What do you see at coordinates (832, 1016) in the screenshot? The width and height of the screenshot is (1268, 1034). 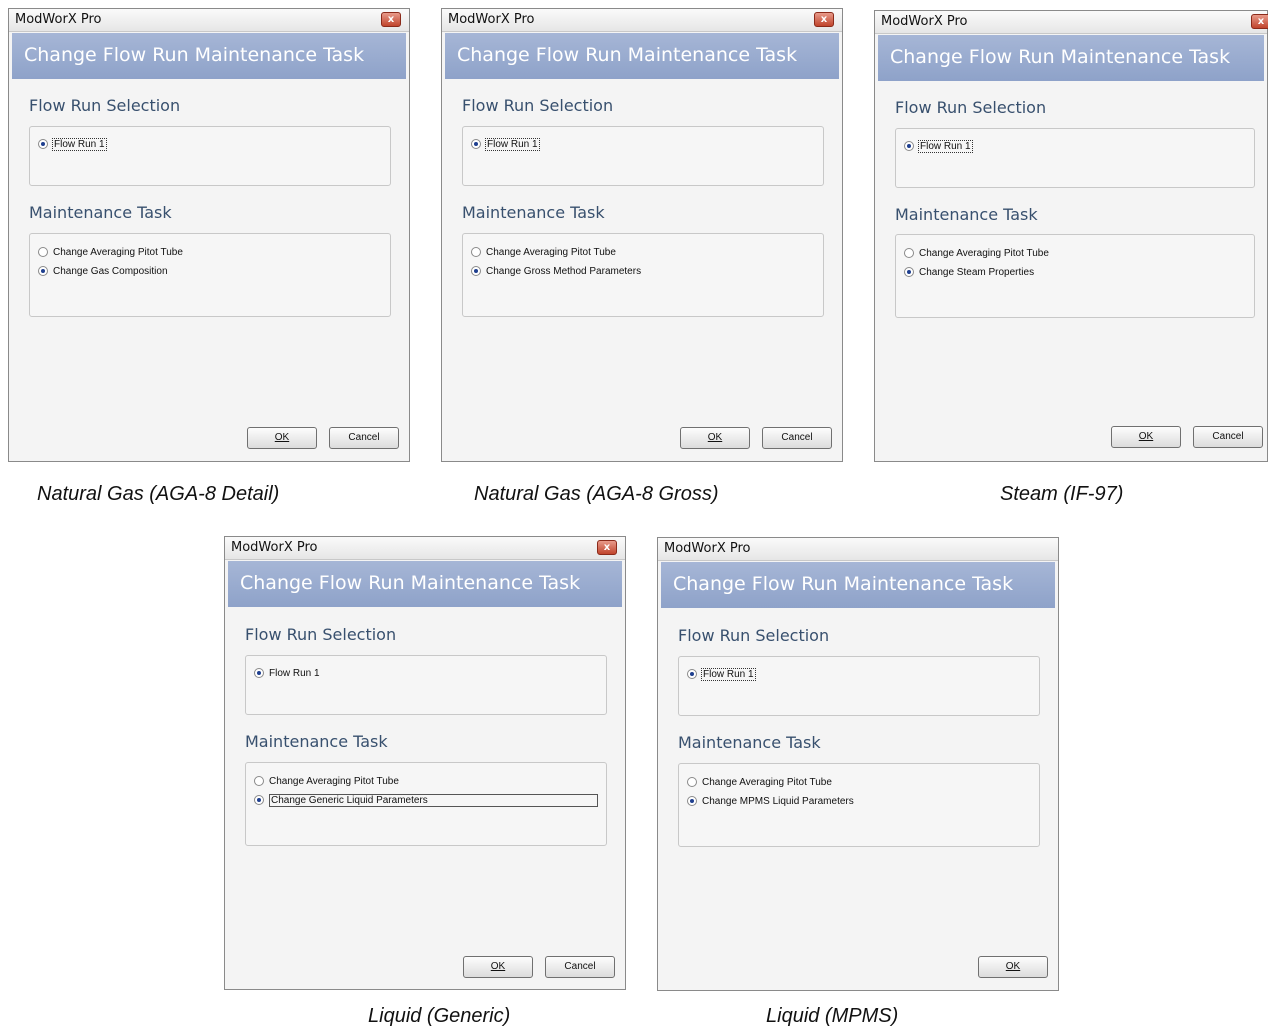 I see `caption: Liquid (MPMS)` at bounding box center [832, 1016].